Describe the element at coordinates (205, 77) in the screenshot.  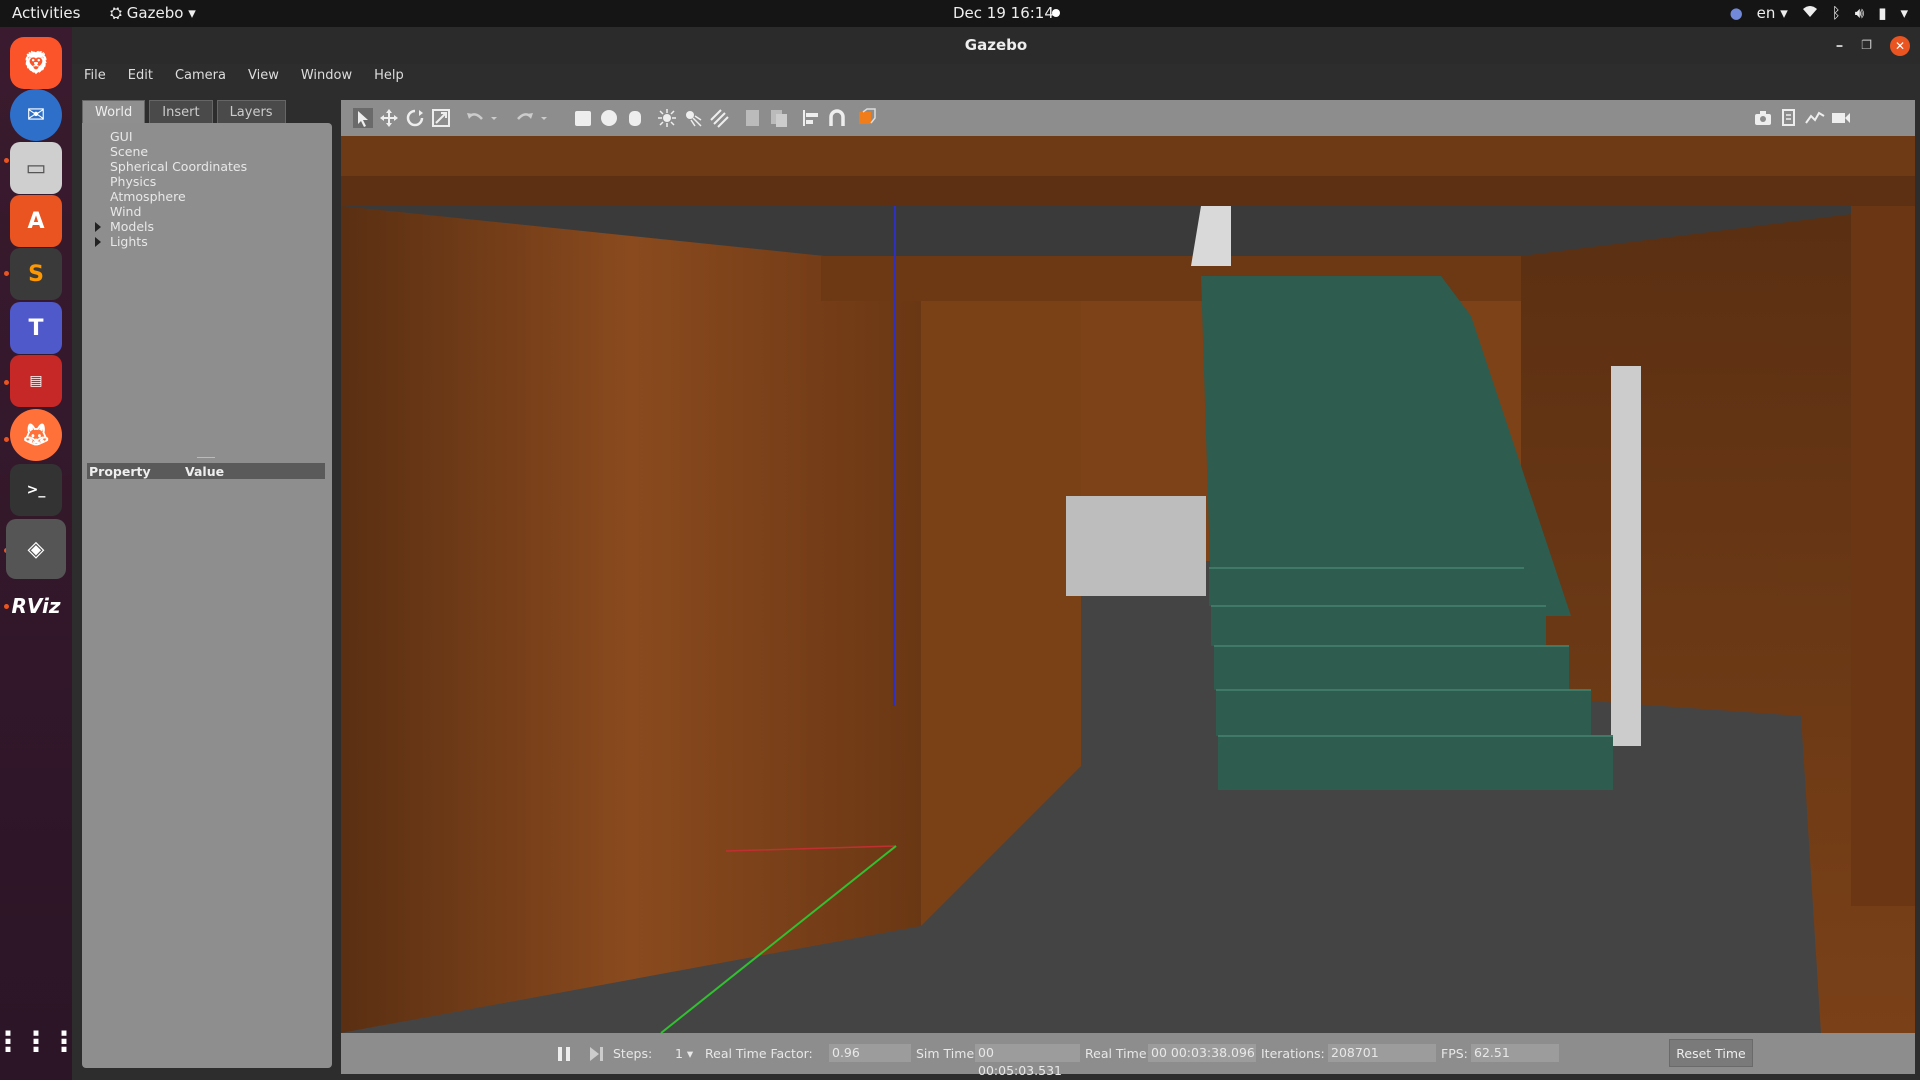
I see `menu-camera: Camera` at that location.